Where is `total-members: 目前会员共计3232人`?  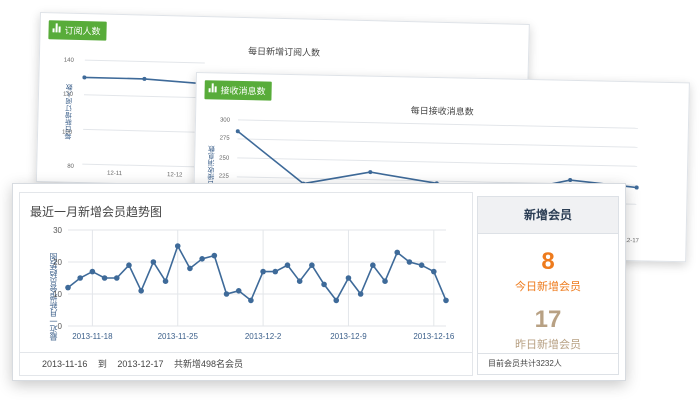
total-members: 目前会员共计3232人 is located at coordinates (548, 363).